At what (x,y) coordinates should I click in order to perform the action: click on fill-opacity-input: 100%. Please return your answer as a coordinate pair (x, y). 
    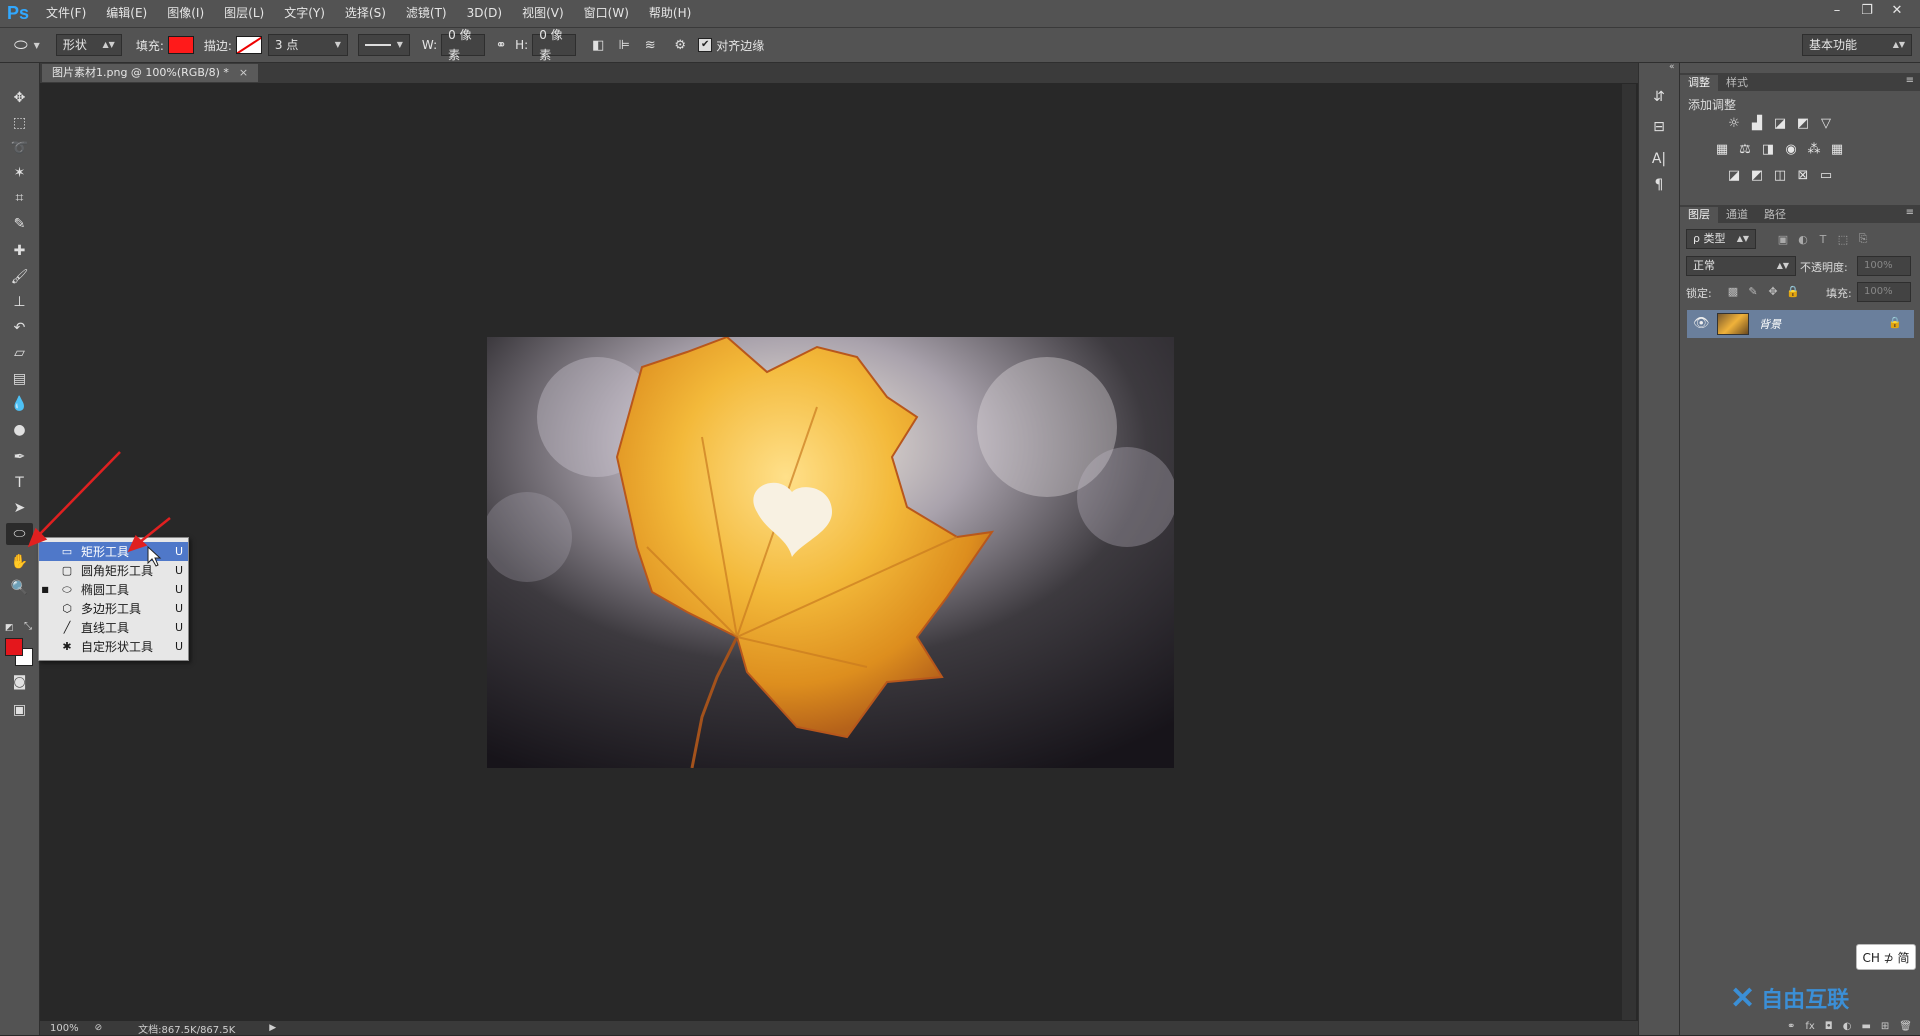
    Looking at the image, I should click on (1884, 292).